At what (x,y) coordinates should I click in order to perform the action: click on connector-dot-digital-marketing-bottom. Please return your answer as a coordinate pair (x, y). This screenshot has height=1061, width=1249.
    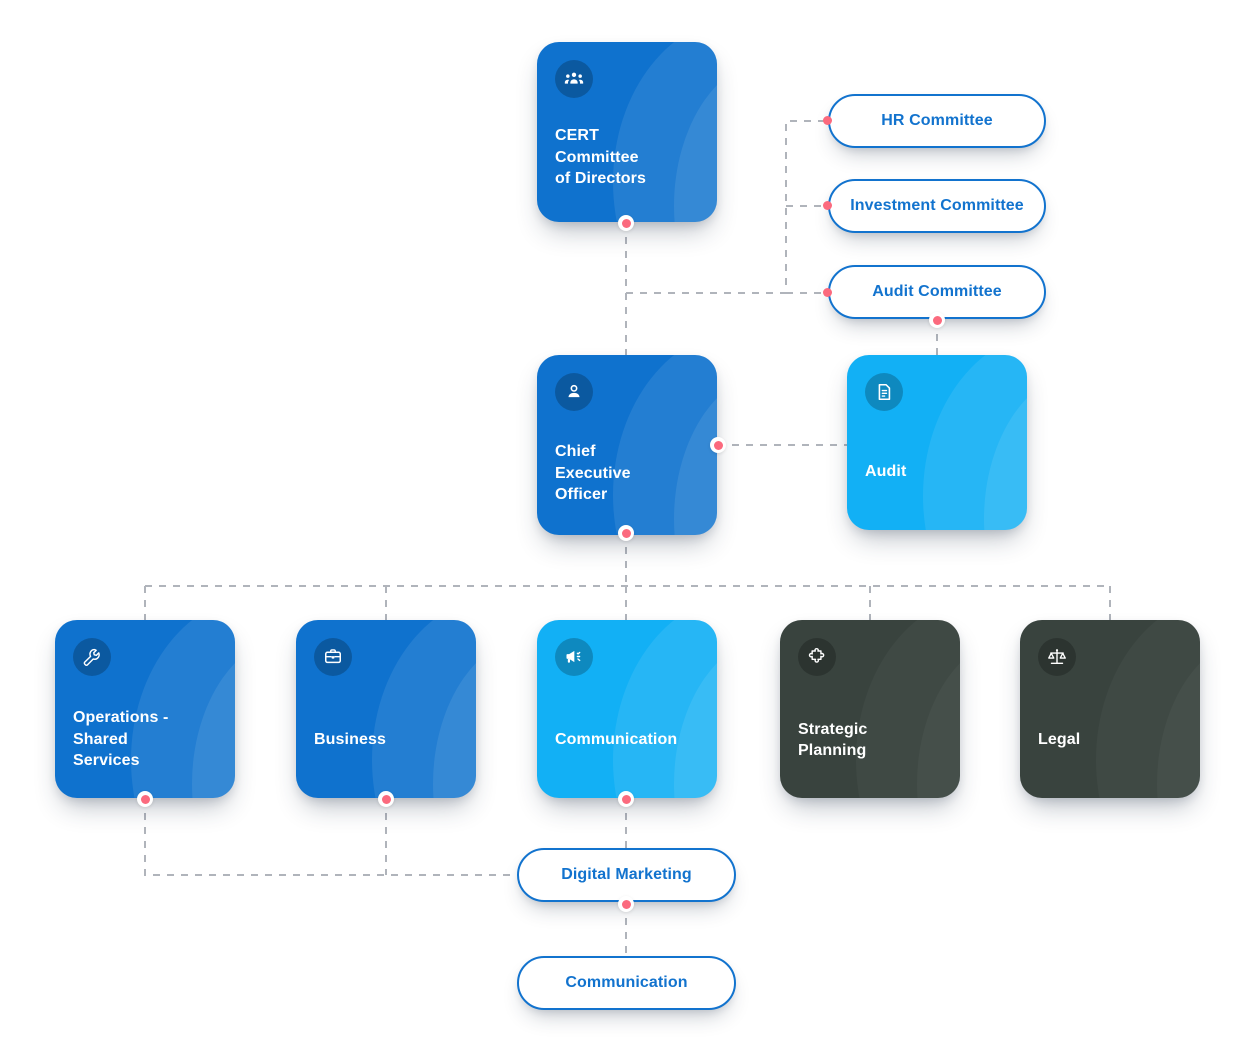
    Looking at the image, I should click on (626, 904).